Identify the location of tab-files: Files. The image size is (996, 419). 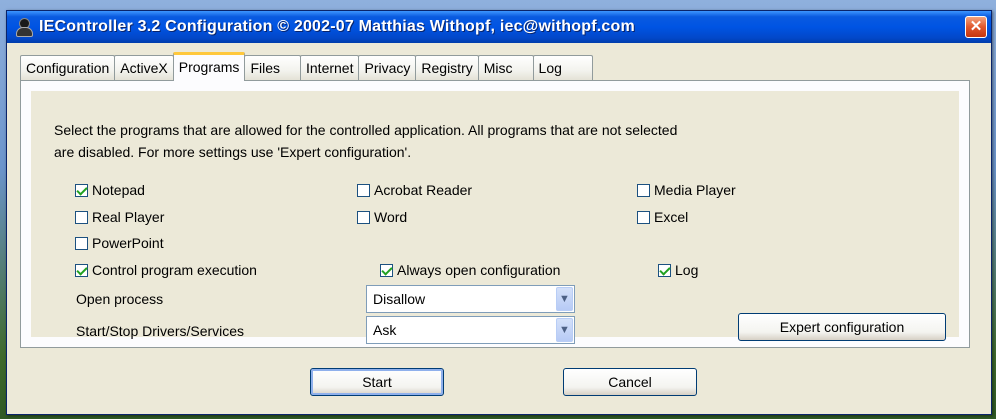
(272, 67).